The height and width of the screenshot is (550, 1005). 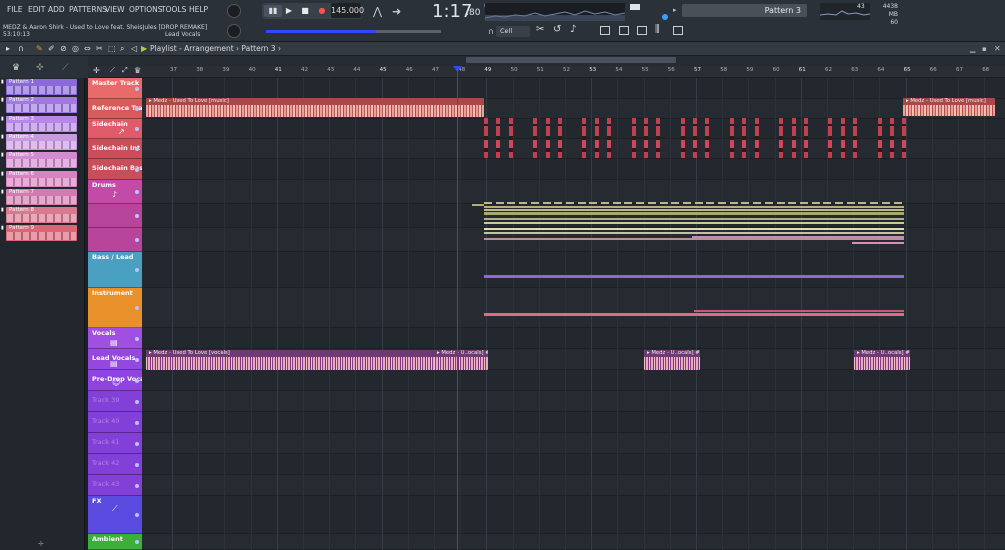 I want to click on track-header: Bass / Lead, so click(x=115, y=270).